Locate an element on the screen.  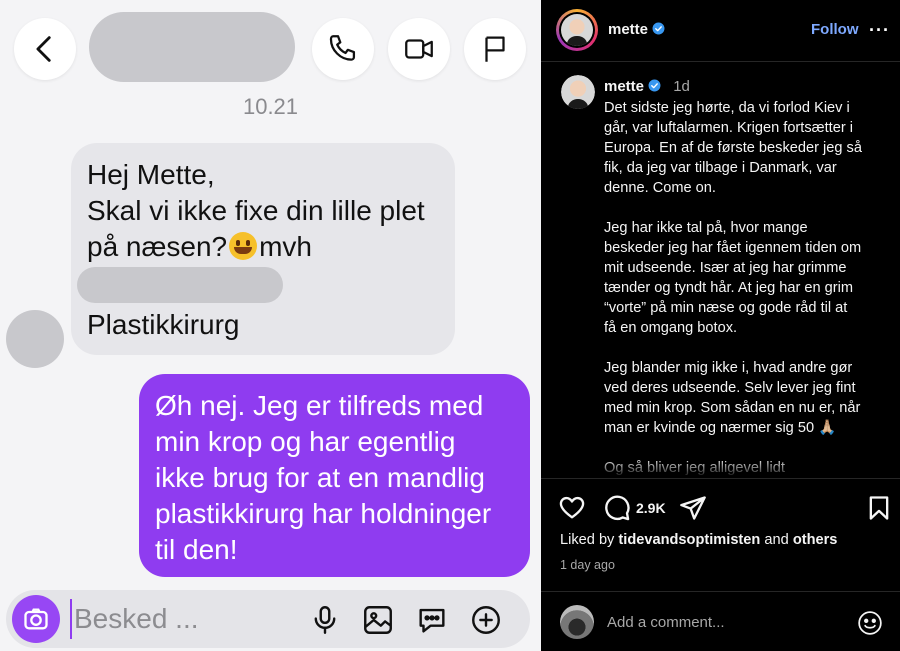
video-call-button is located at coordinates (419, 49).